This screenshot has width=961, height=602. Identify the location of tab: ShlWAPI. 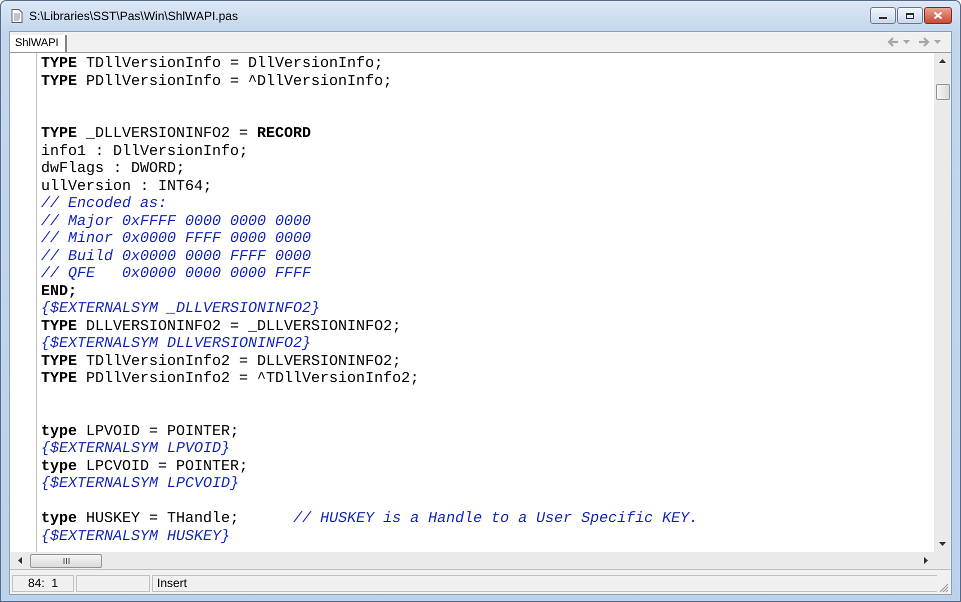
(38, 43).